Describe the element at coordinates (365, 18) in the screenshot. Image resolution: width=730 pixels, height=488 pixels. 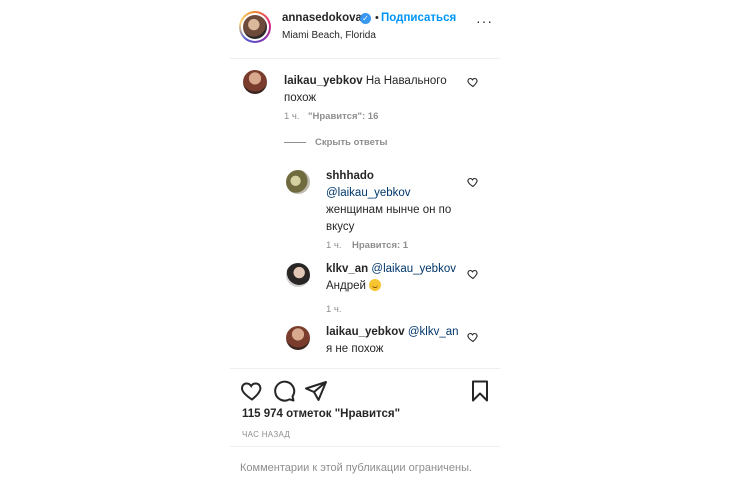
I see `verified-badge-icon: ✓` at that location.